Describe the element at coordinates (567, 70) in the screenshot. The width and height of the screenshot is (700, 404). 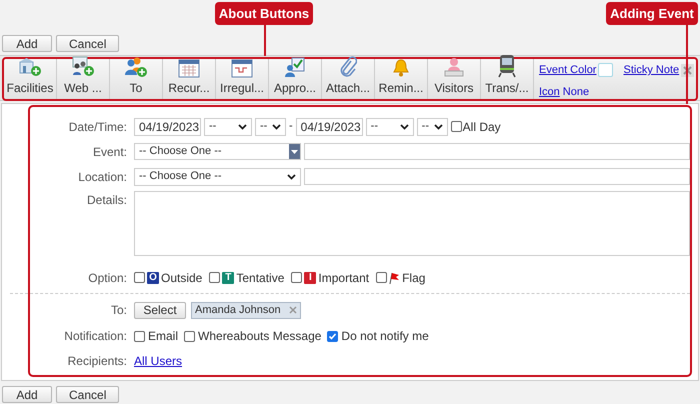
I see `event-color-link: Event Color` at that location.